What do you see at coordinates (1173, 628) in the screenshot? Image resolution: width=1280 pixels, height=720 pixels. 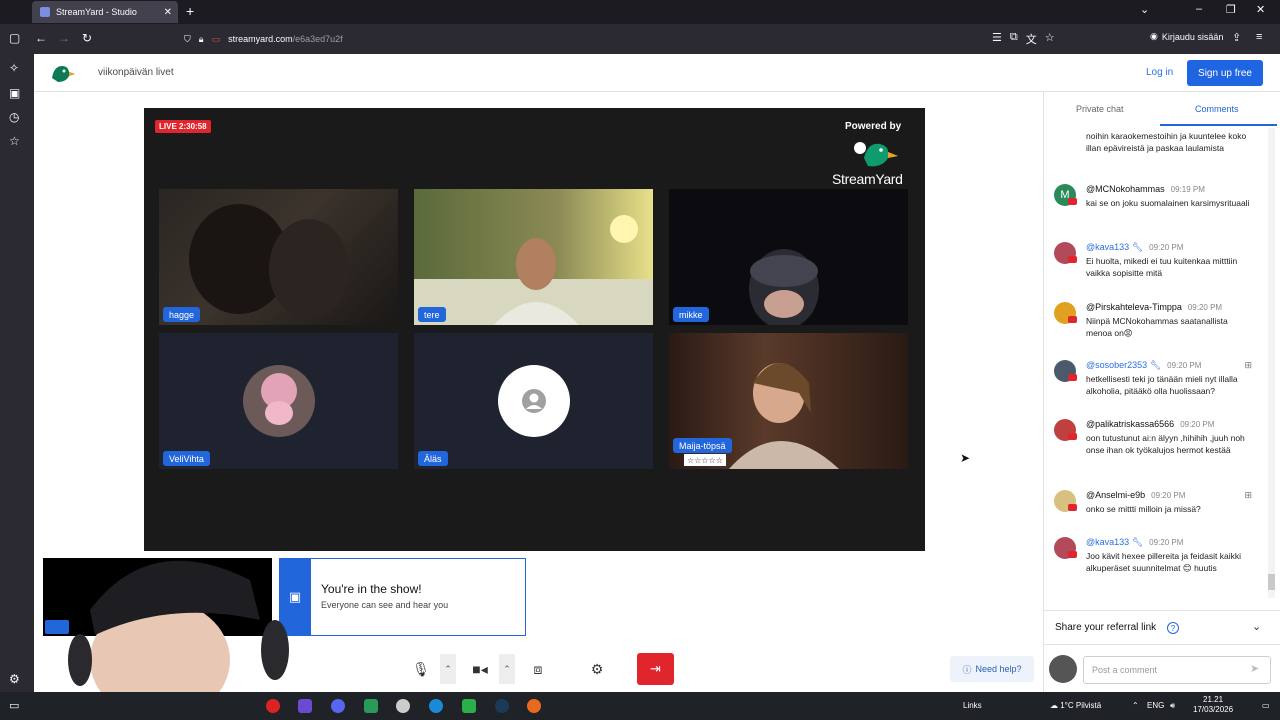 I see `help-question-icon: ?` at bounding box center [1173, 628].